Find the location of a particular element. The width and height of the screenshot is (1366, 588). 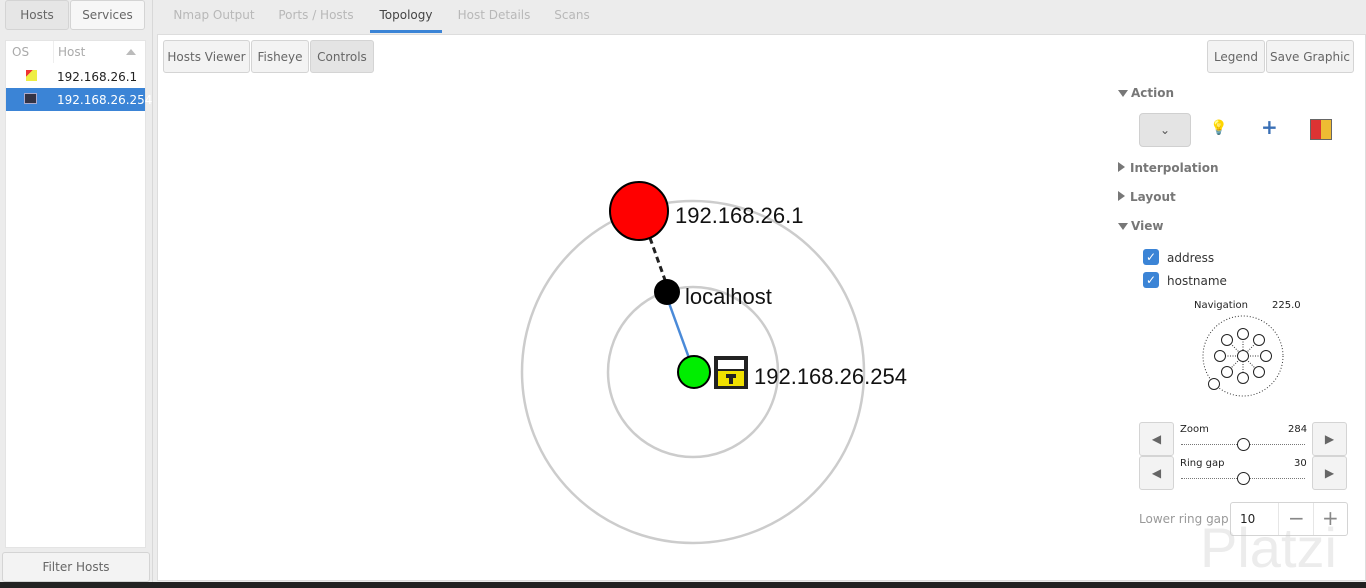

zoom-value: 284 is located at coordinates (1298, 429).